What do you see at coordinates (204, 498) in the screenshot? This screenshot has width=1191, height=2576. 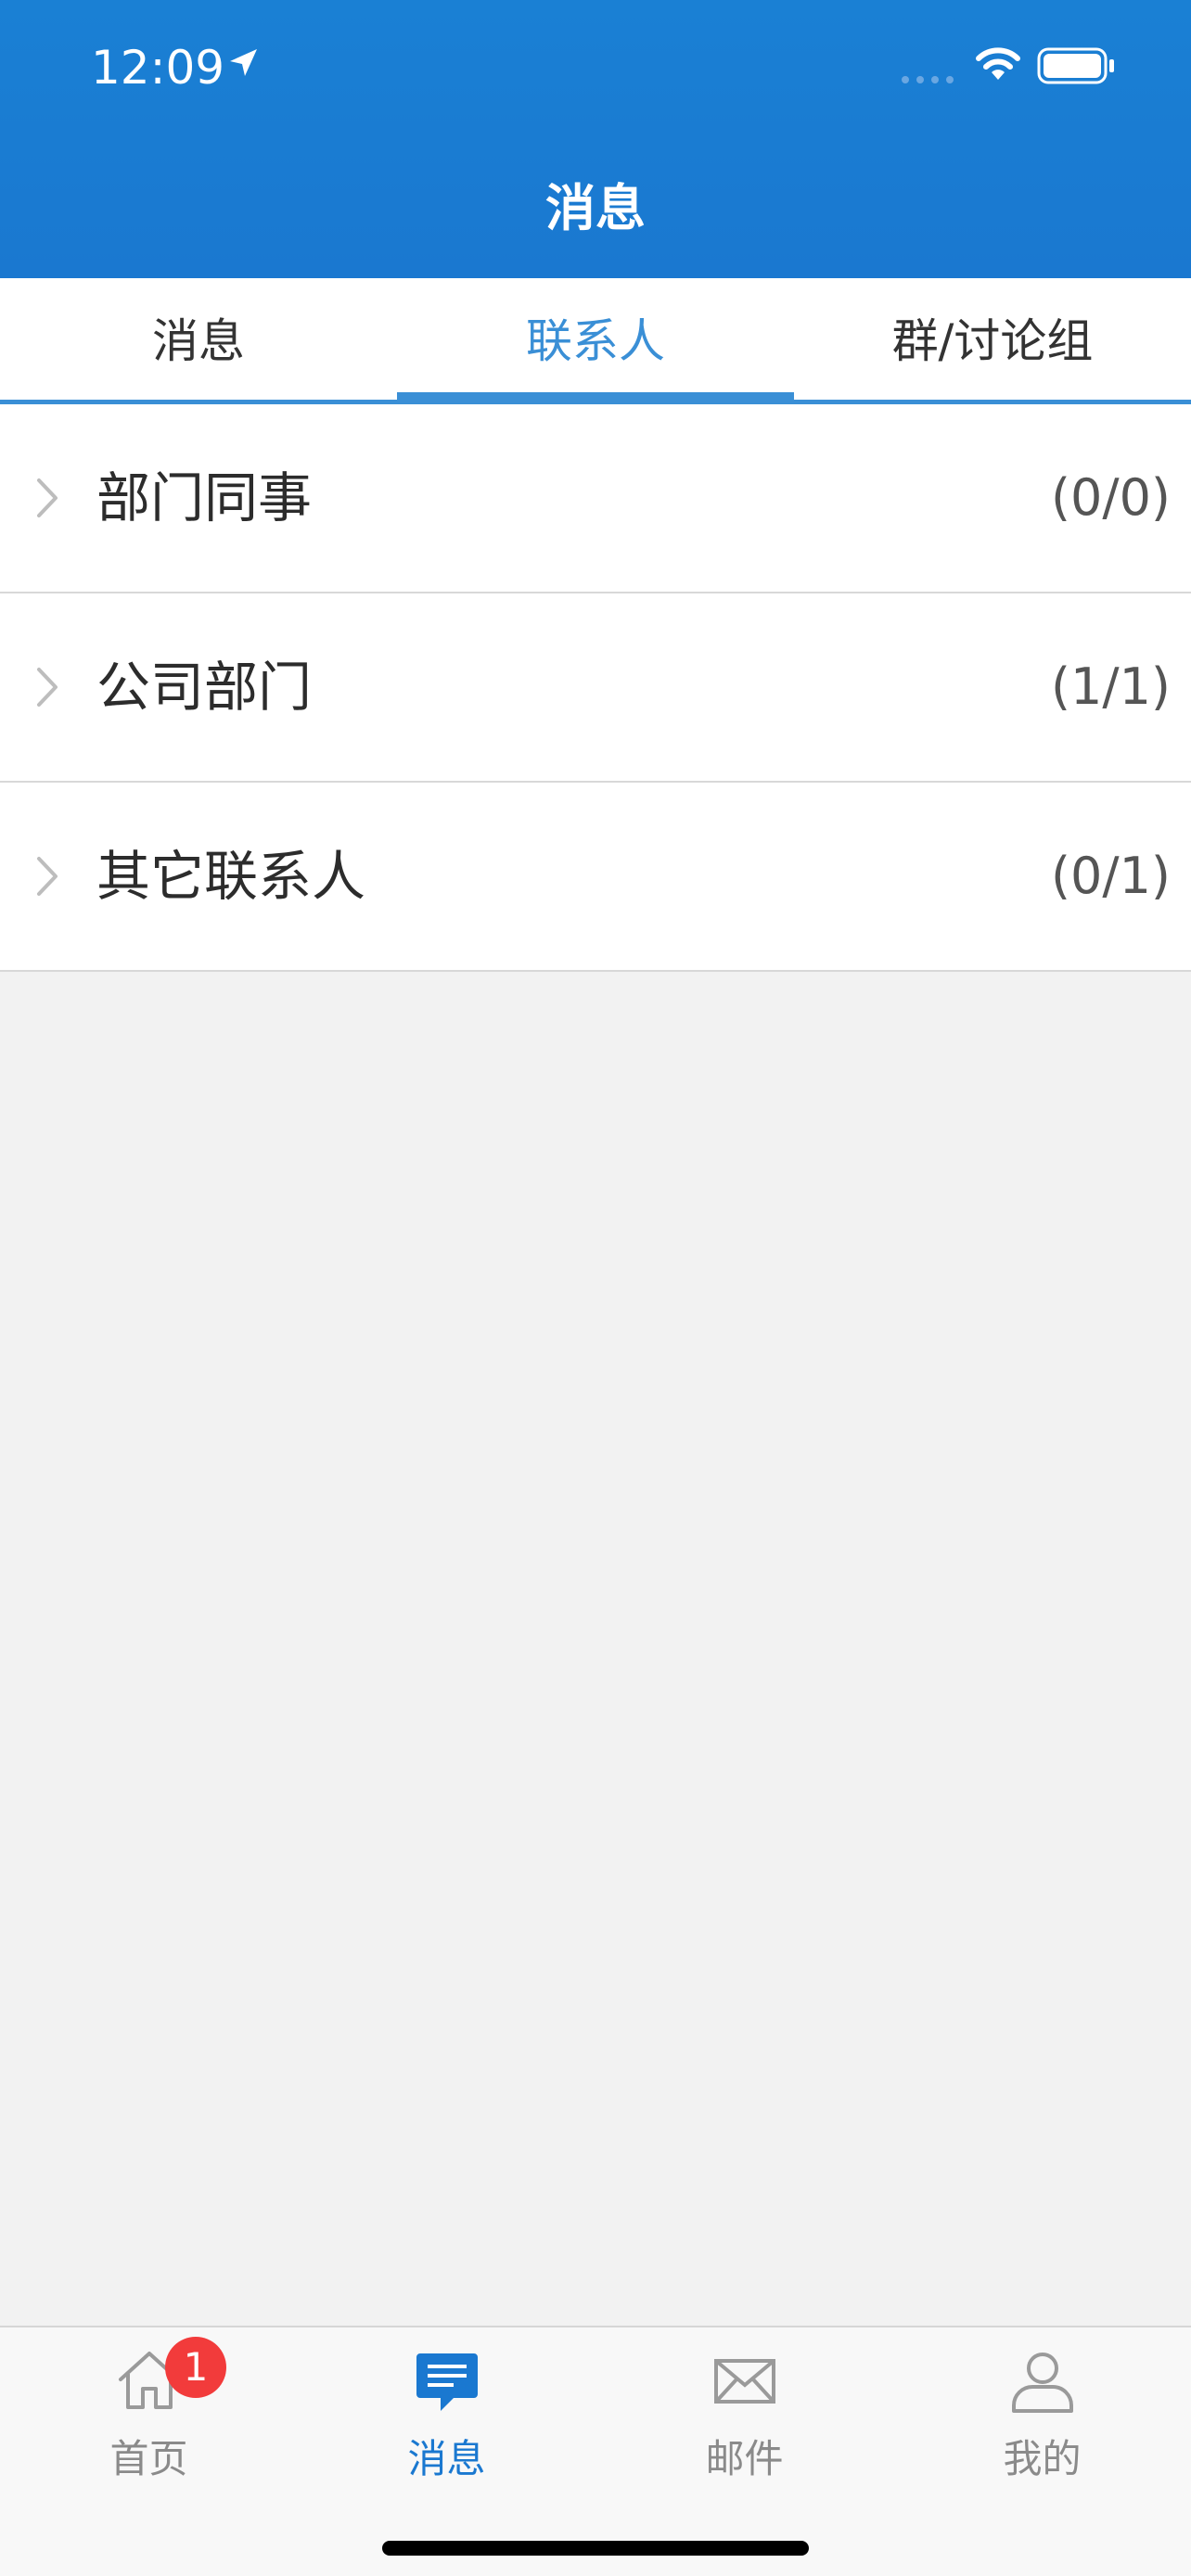 I see `contact-group-label: 部门同事` at bounding box center [204, 498].